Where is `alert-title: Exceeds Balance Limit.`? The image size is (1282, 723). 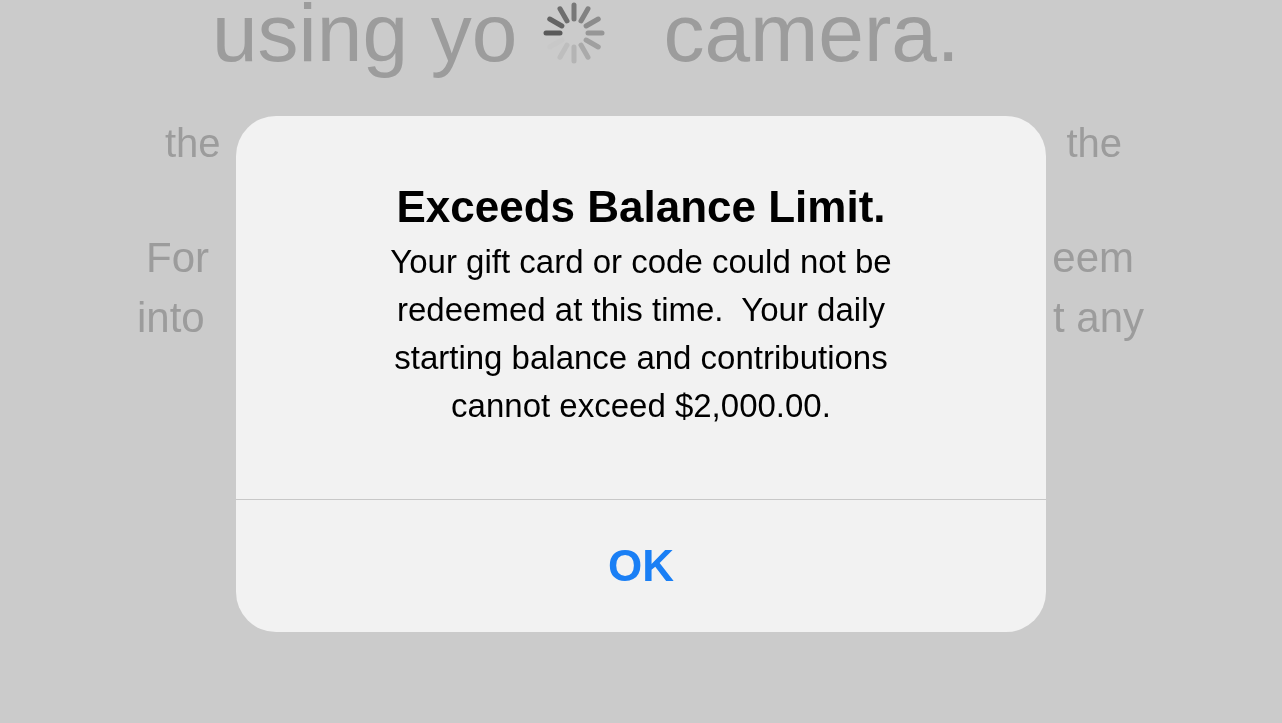
alert-title: Exceeds Balance Limit. is located at coordinates (641, 207).